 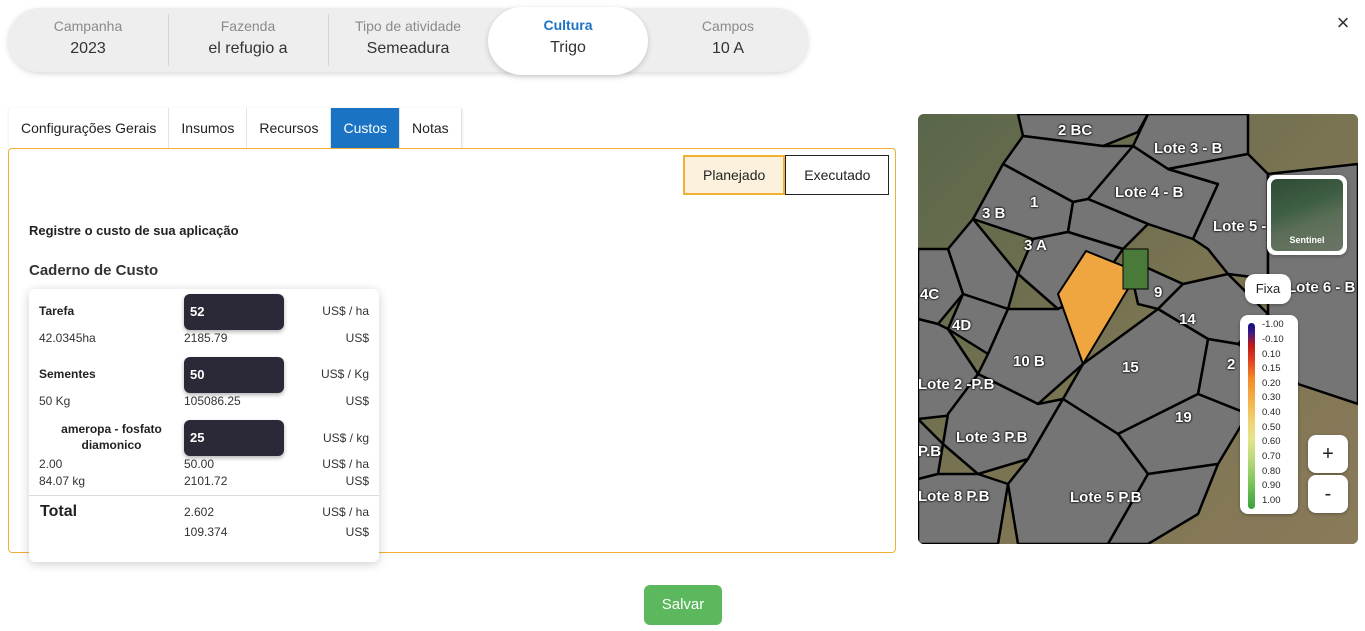 I want to click on legend-tick: 0.90, so click(x=1271, y=485).